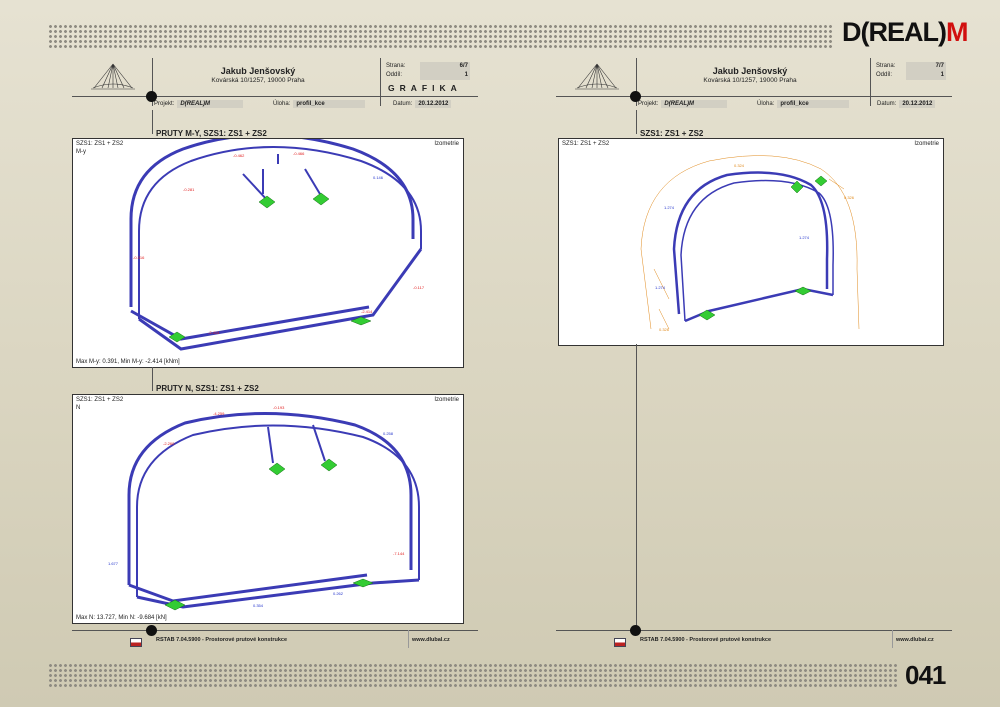 This screenshot has width=1000, height=707. Describe the element at coordinates (113, 563) in the screenshot. I see `svg-text: 1.677` at that location.